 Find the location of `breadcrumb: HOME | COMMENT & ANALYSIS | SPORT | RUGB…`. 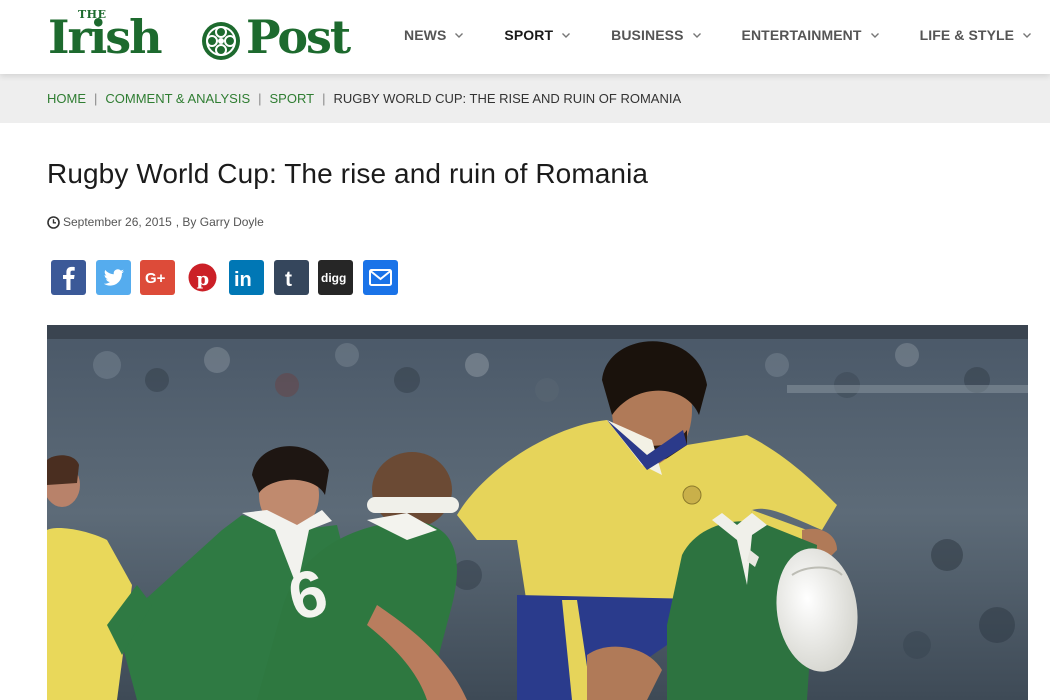

breadcrumb: HOME | COMMENT & ANALYSIS | SPORT | RUGB… is located at coordinates (364, 98).